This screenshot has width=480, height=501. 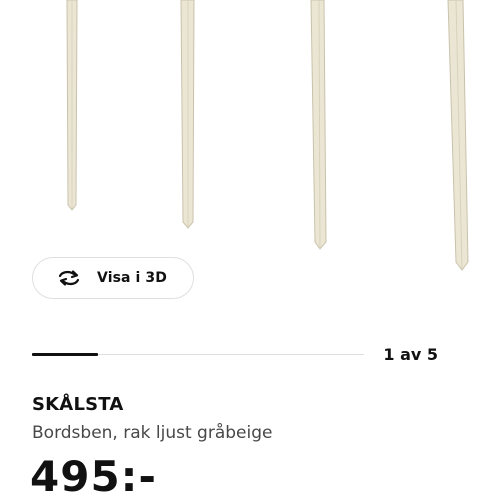 I want to click on product-description: Bordsben, rak ljust gråbeige, so click(x=152, y=433).